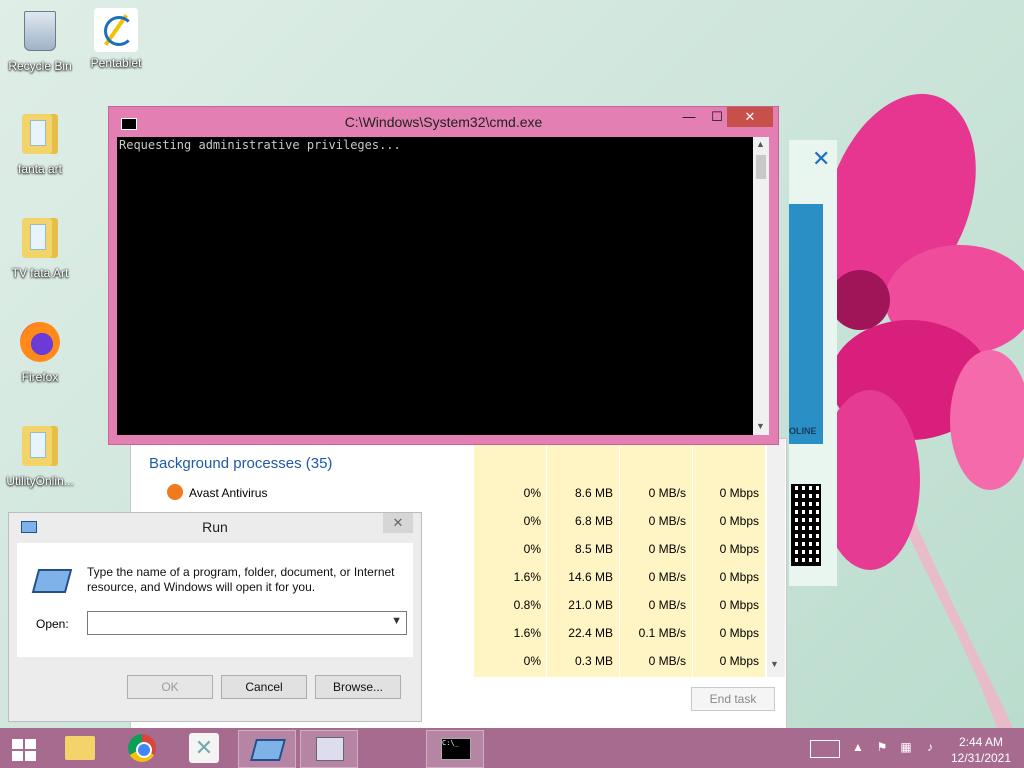 This screenshot has width=1024, height=768. I want to click on clock: 2:44 AM 12/31/2021, so click(981, 750).